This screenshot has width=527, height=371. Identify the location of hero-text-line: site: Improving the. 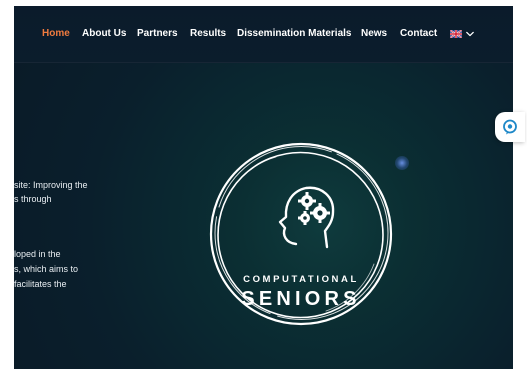
(51, 185).